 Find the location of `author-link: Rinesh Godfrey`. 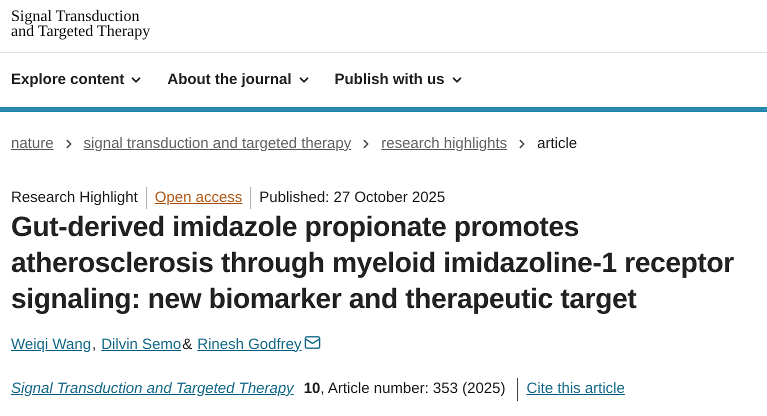

author-link: Rinesh Godfrey is located at coordinates (249, 345).